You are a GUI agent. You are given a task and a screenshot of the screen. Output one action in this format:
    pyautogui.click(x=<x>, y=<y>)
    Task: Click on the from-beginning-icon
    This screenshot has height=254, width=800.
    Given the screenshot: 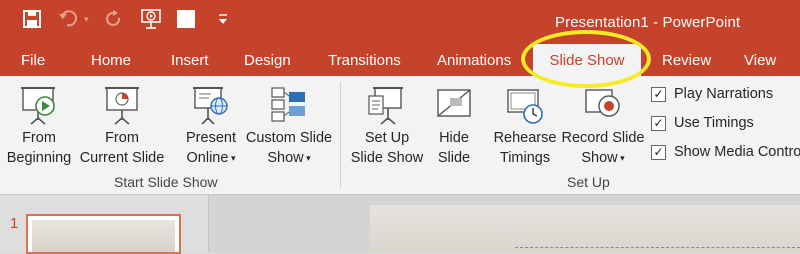 What is the action you would take?
    pyautogui.click(x=38, y=106)
    